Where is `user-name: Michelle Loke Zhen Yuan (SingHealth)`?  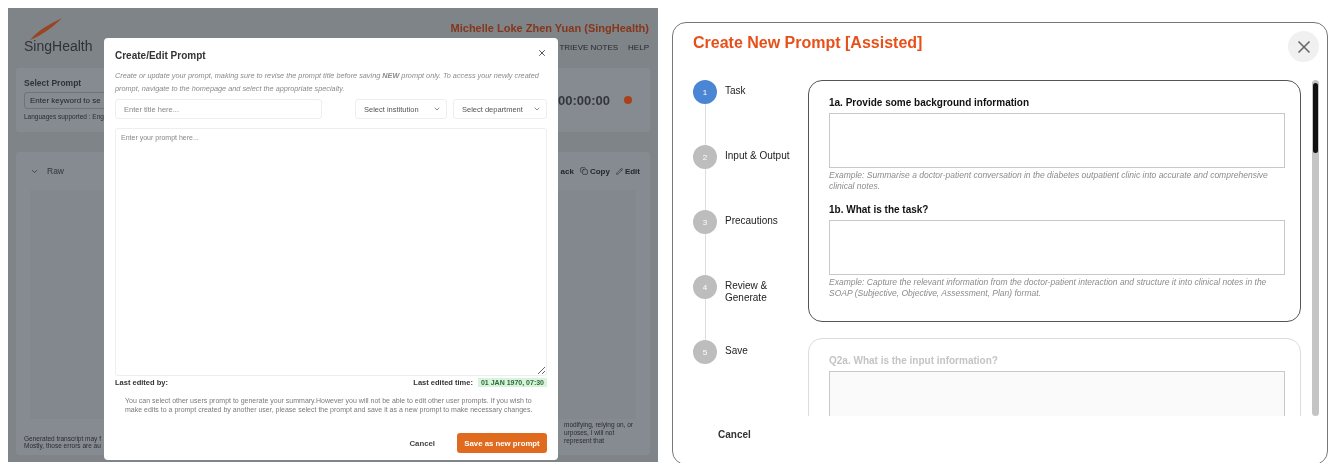 user-name: Michelle Loke Zhen Yuan (SingHealth) is located at coordinates (549, 28).